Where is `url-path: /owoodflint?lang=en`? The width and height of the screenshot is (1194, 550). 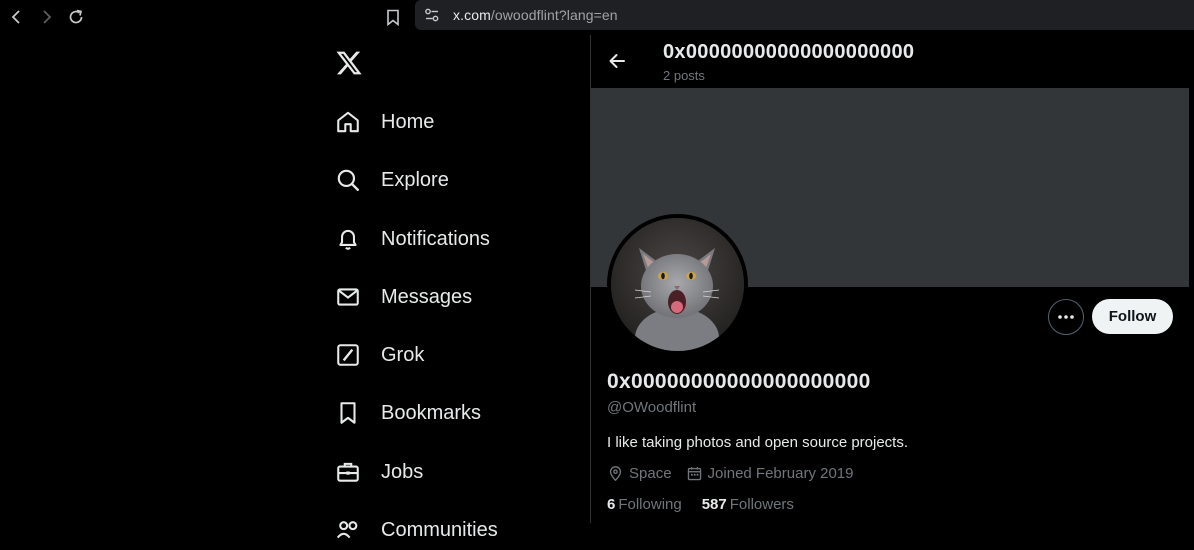
url-path: /owoodflint?lang=en is located at coordinates (554, 15).